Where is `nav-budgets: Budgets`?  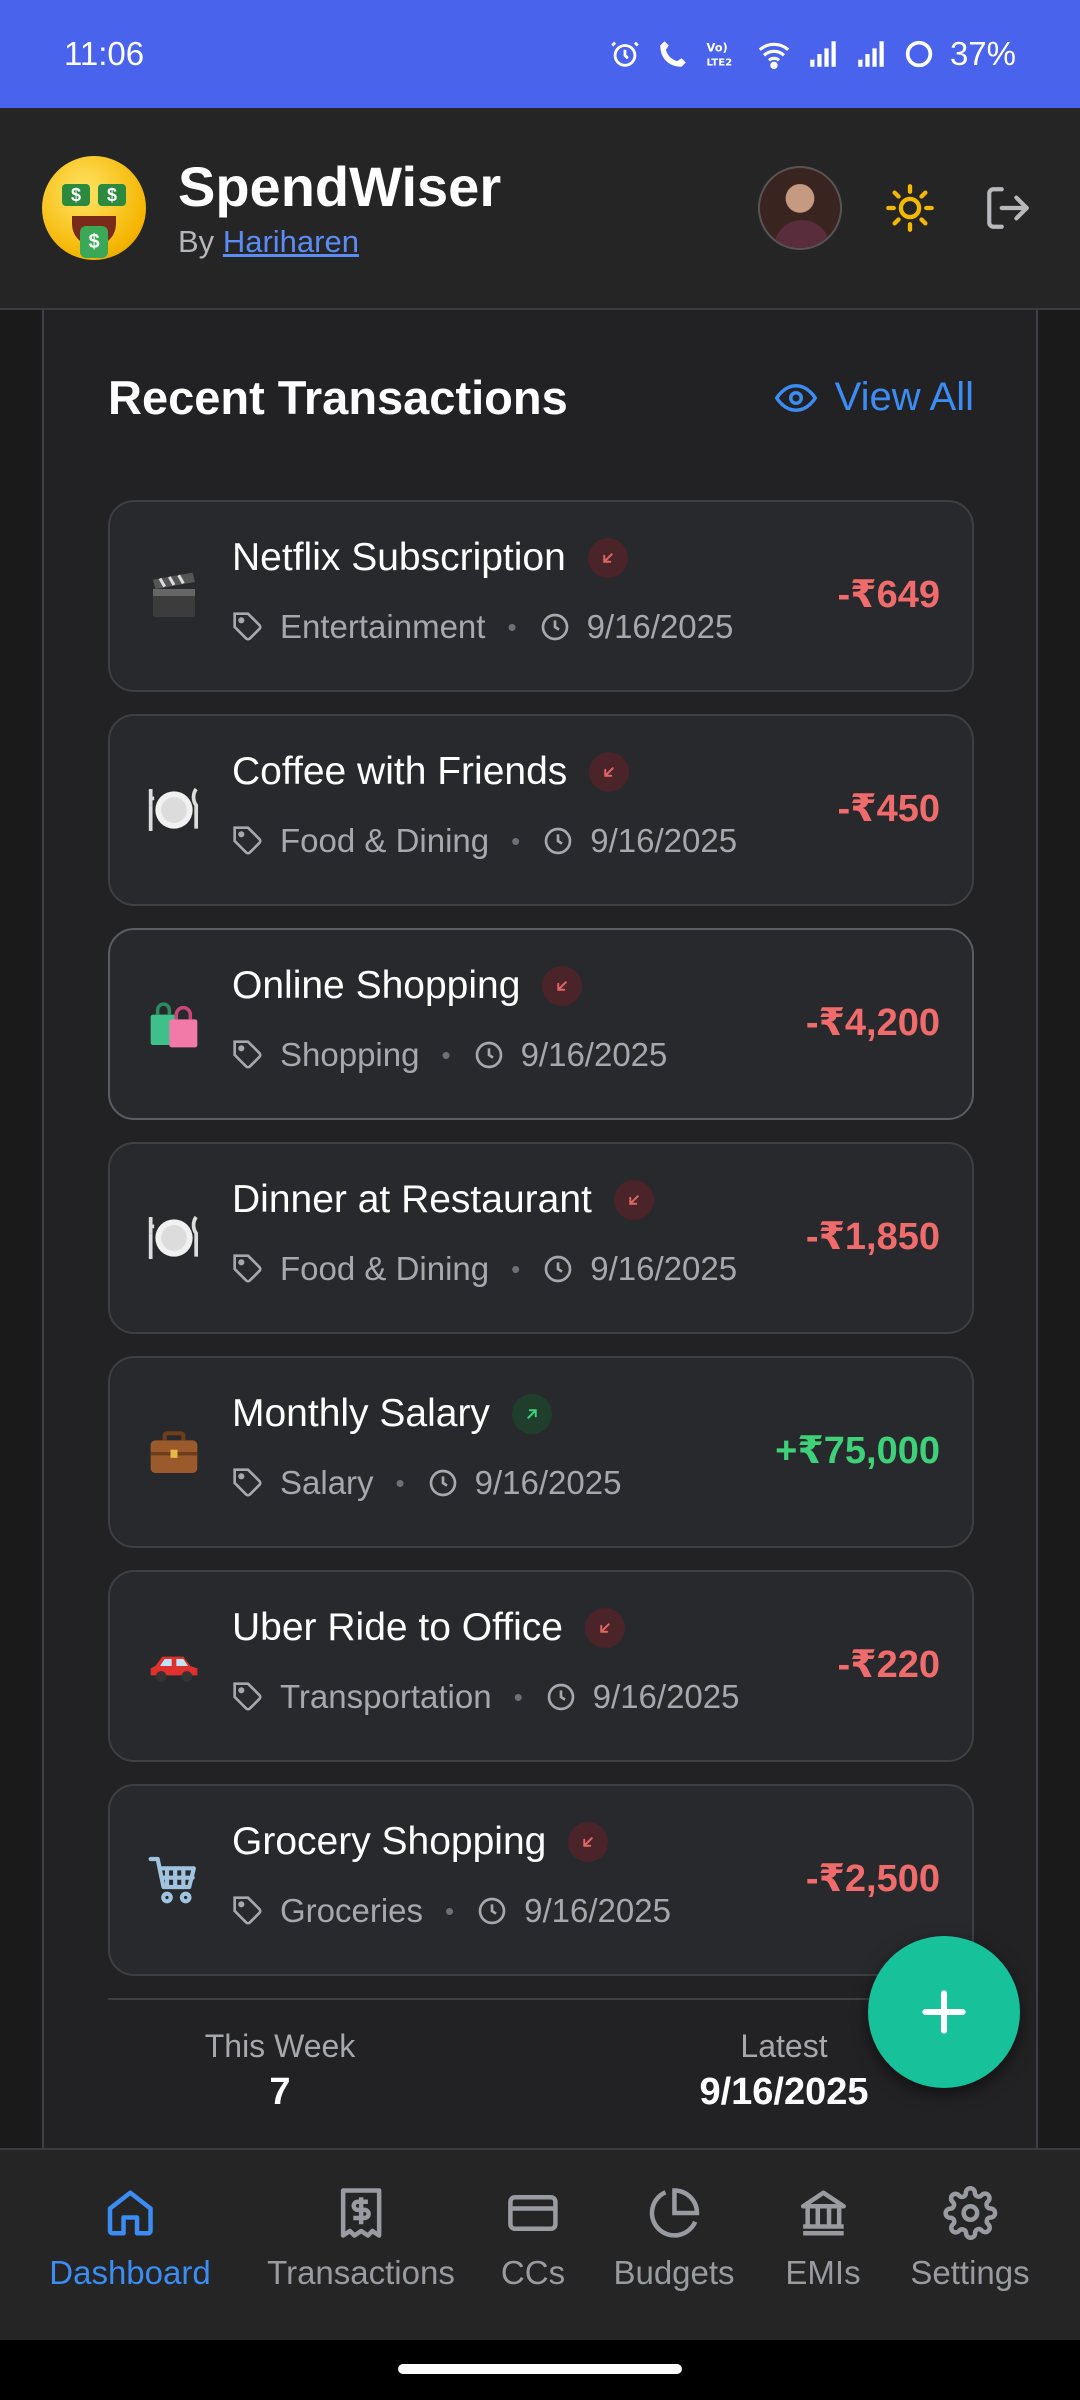 nav-budgets: Budgets is located at coordinates (674, 2239).